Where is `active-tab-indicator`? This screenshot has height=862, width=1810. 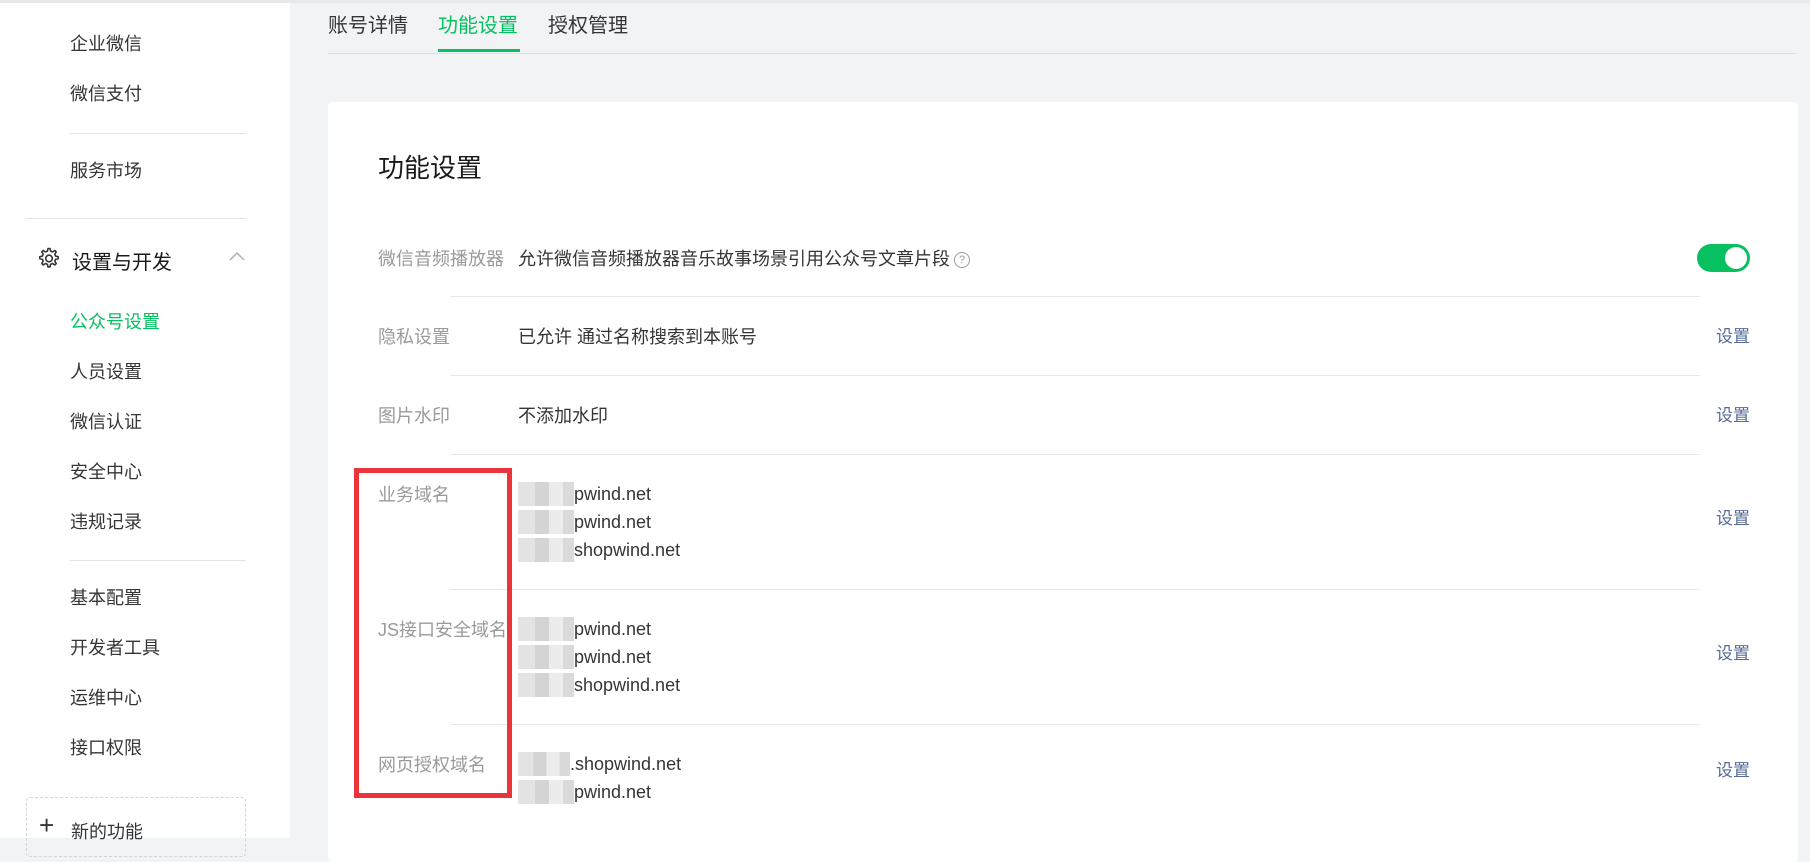
active-tab-indicator is located at coordinates (479, 50).